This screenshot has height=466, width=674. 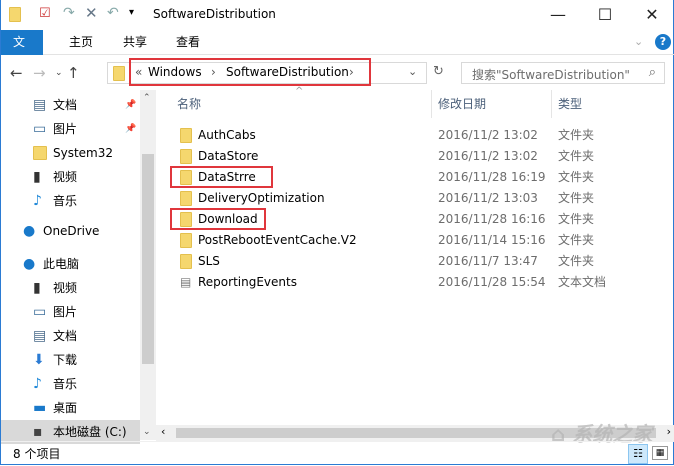 What do you see at coordinates (83, 153) in the screenshot?
I see `nav-item-label: System32` at bounding box center [83, 153].